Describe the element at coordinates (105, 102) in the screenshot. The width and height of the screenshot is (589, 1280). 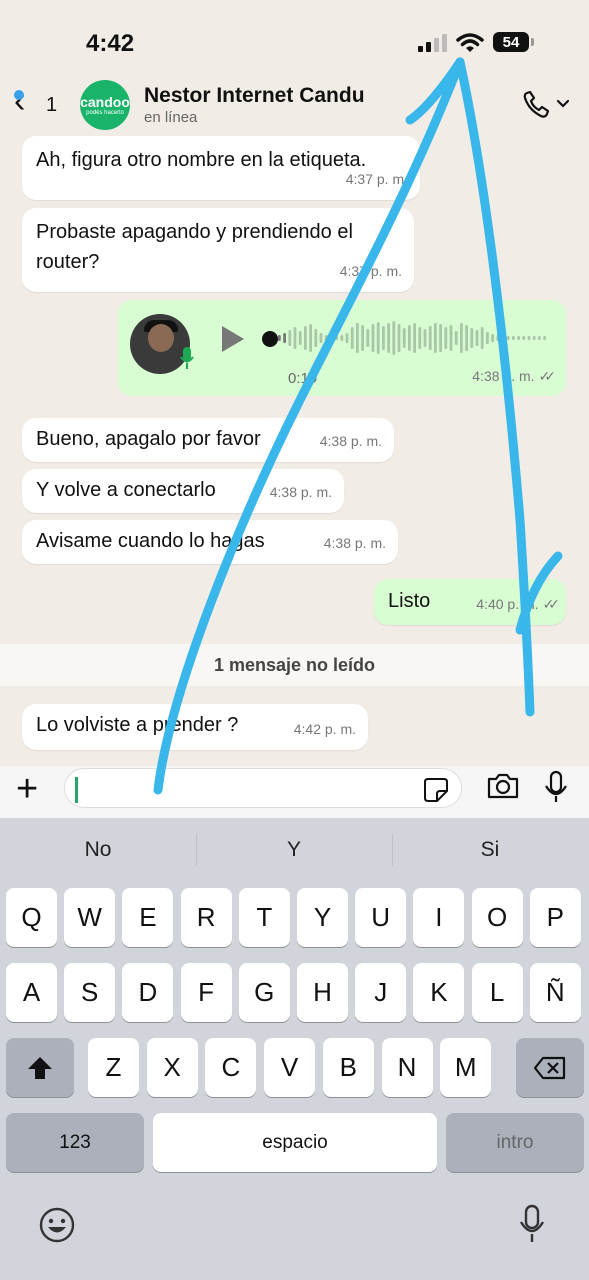
I see `avatar-brand: candoo` at that location.